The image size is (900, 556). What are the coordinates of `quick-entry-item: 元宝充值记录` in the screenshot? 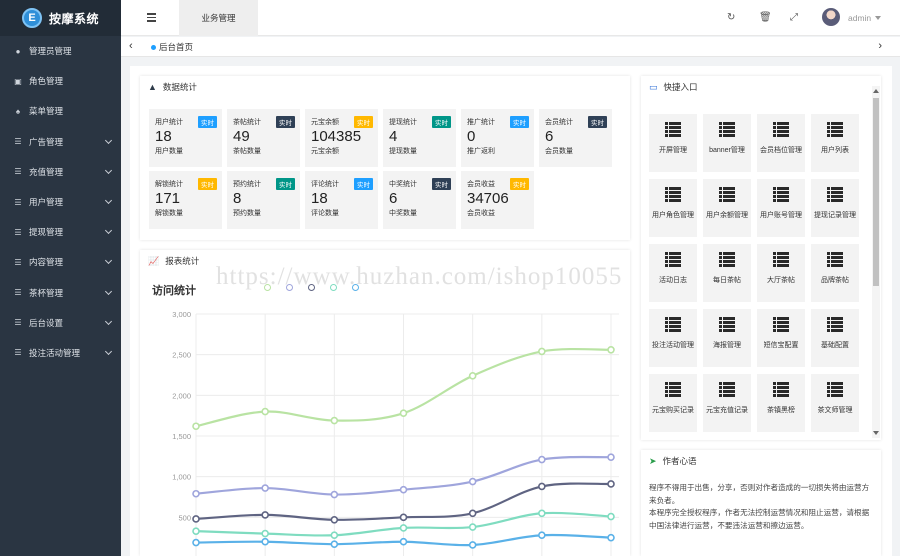 It's located at (727, 403).